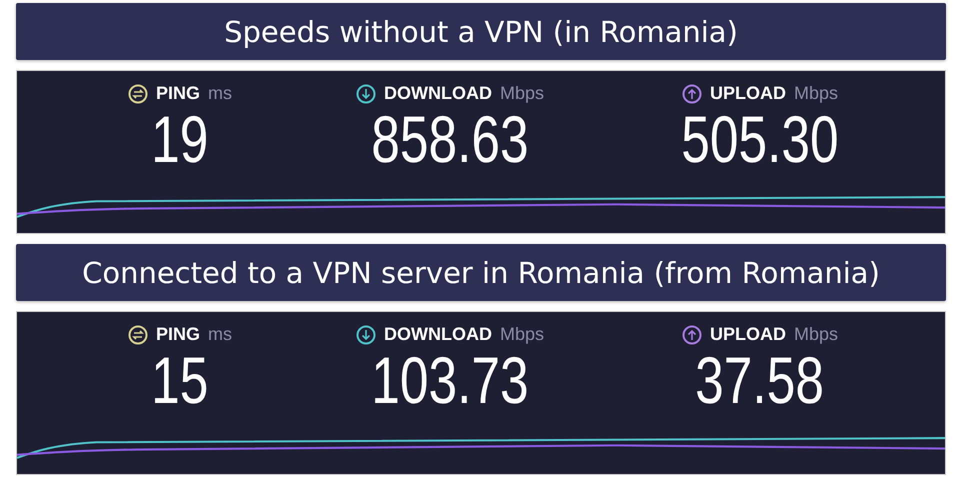 This screenshot has height=486, width=960. What do you see at coordinates (180, 380) in the screenshot?
I see `metric-value: 15` at bounding box center [180, 380].